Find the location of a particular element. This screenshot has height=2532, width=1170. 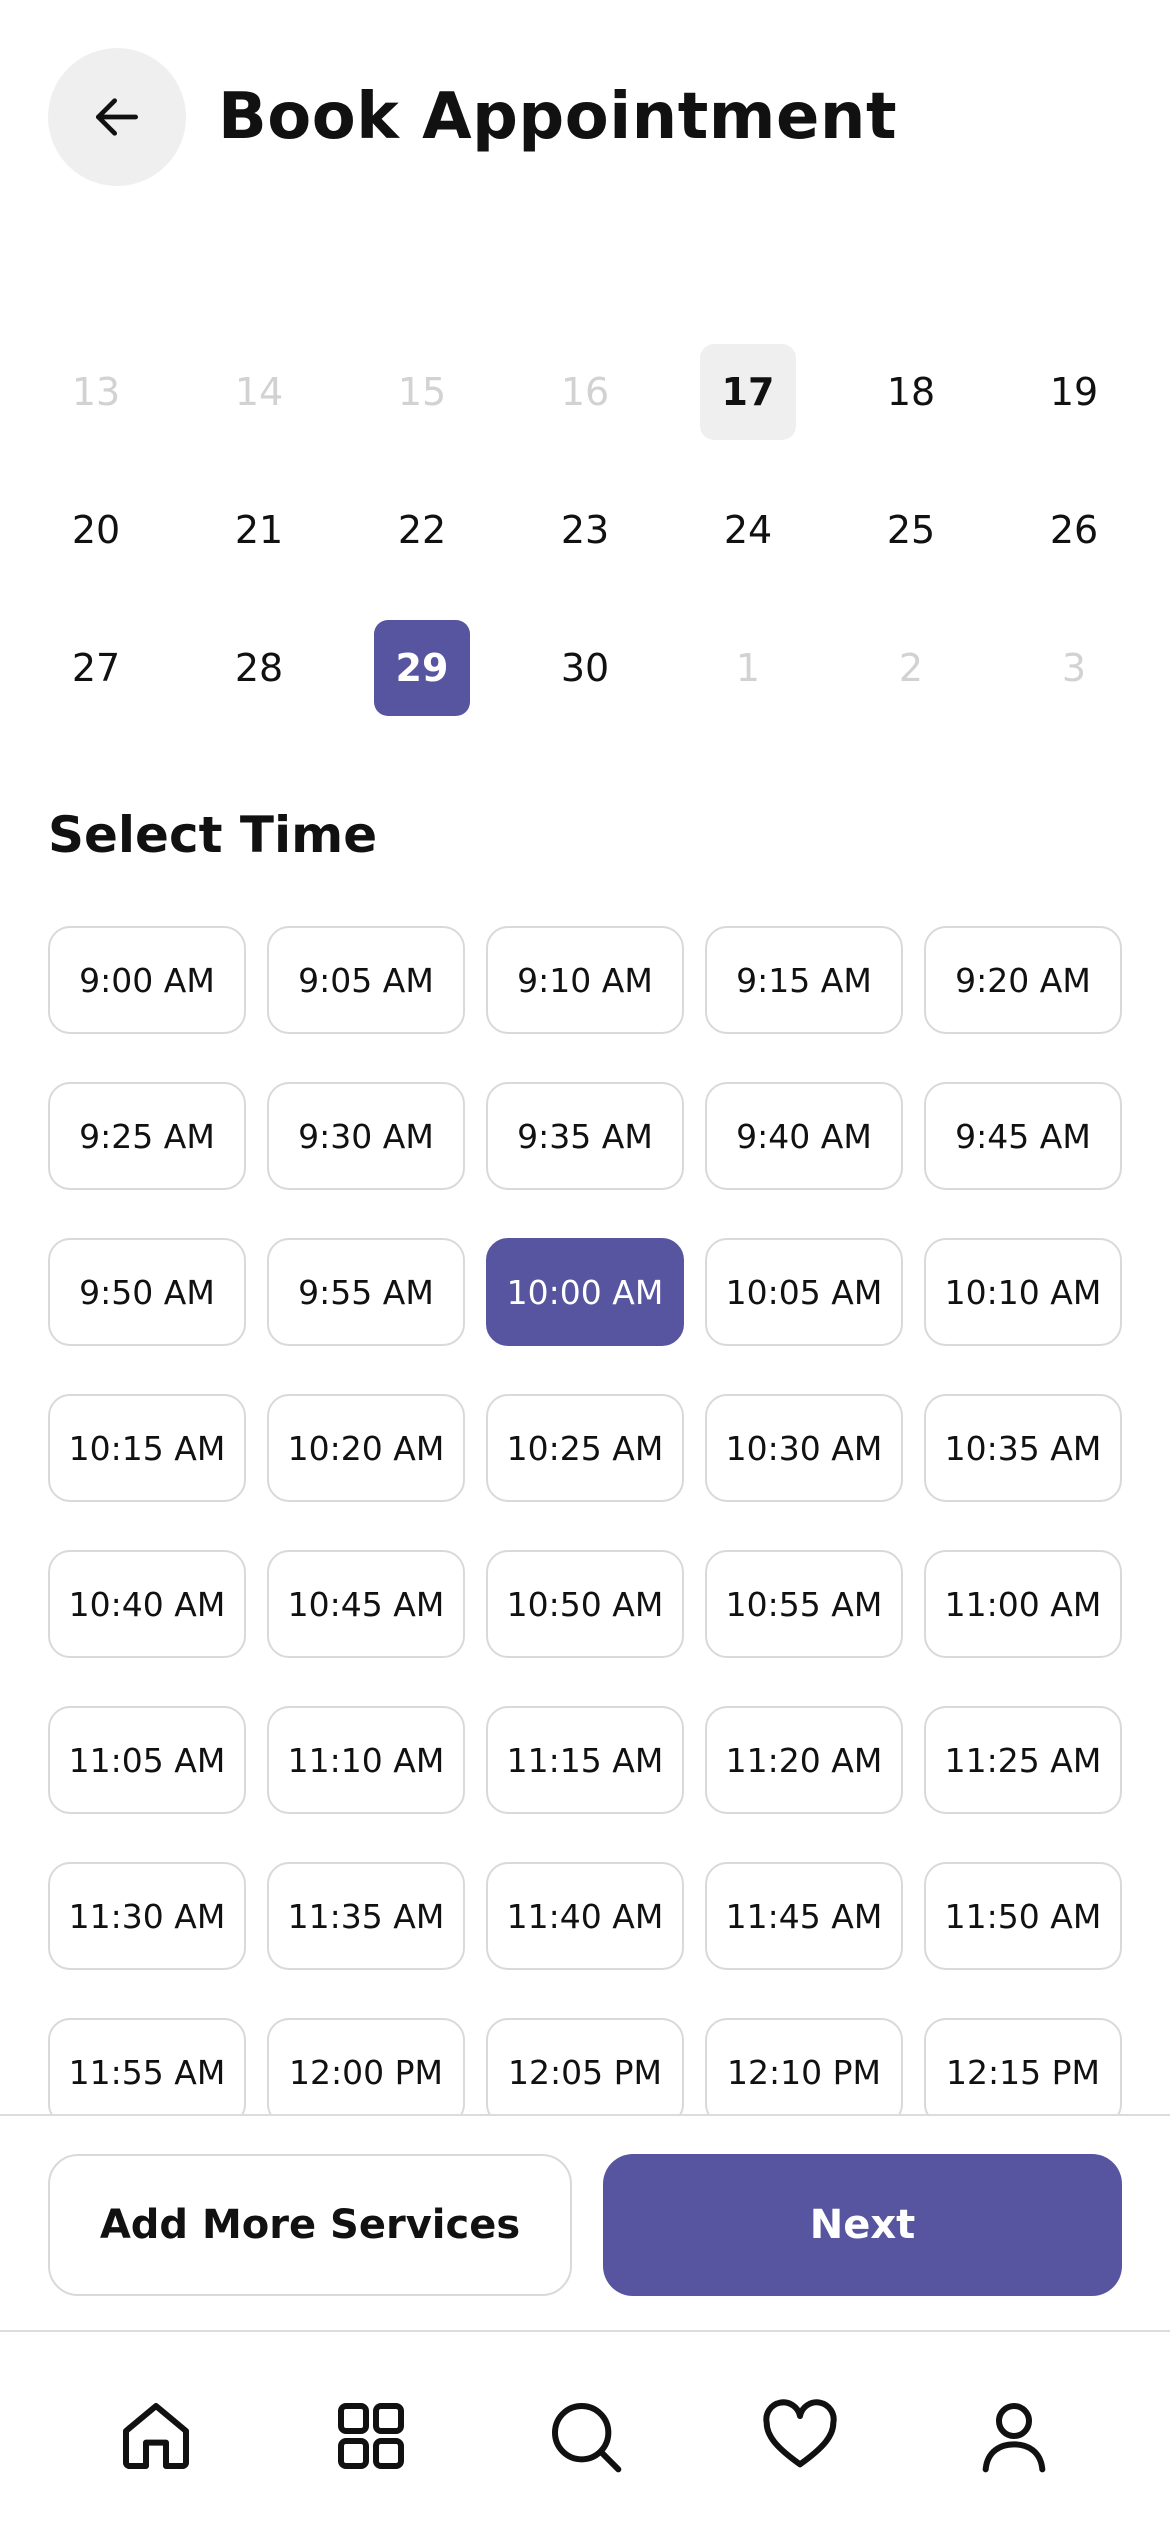

time-slot: 9:45 AM is located at coordinates (1023, 1136).